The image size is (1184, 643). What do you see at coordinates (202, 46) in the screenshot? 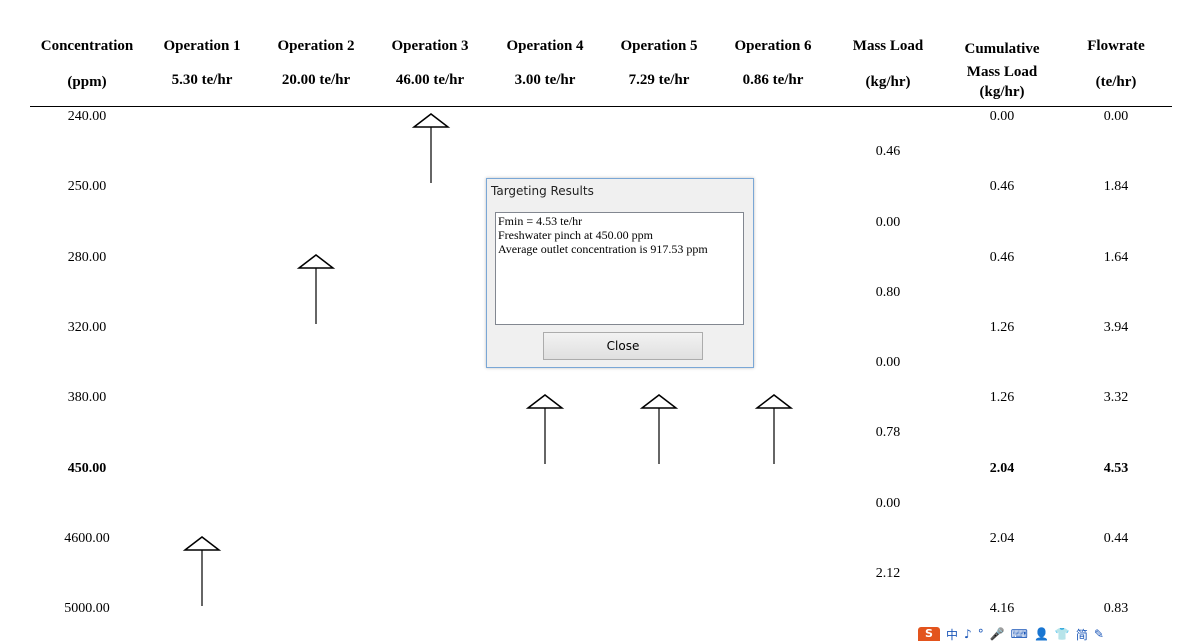
I see `header-line: Operation 1` at bounding box center [202, 46].